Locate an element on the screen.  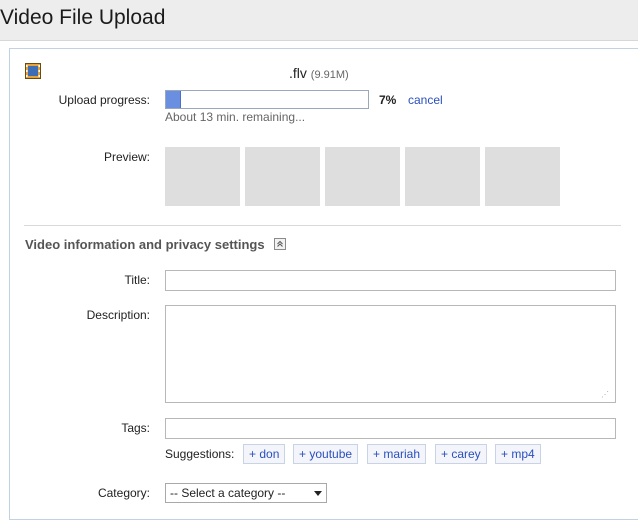
resize-grip-icon: ⋰ is located at coordinates (606, 395).